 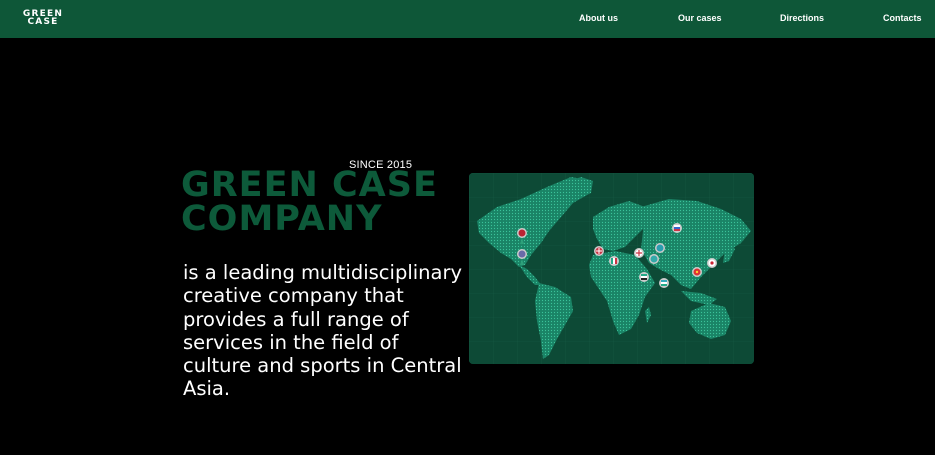 I want to click on nav-our-cases: Our cases, so click(x=700, y=18).